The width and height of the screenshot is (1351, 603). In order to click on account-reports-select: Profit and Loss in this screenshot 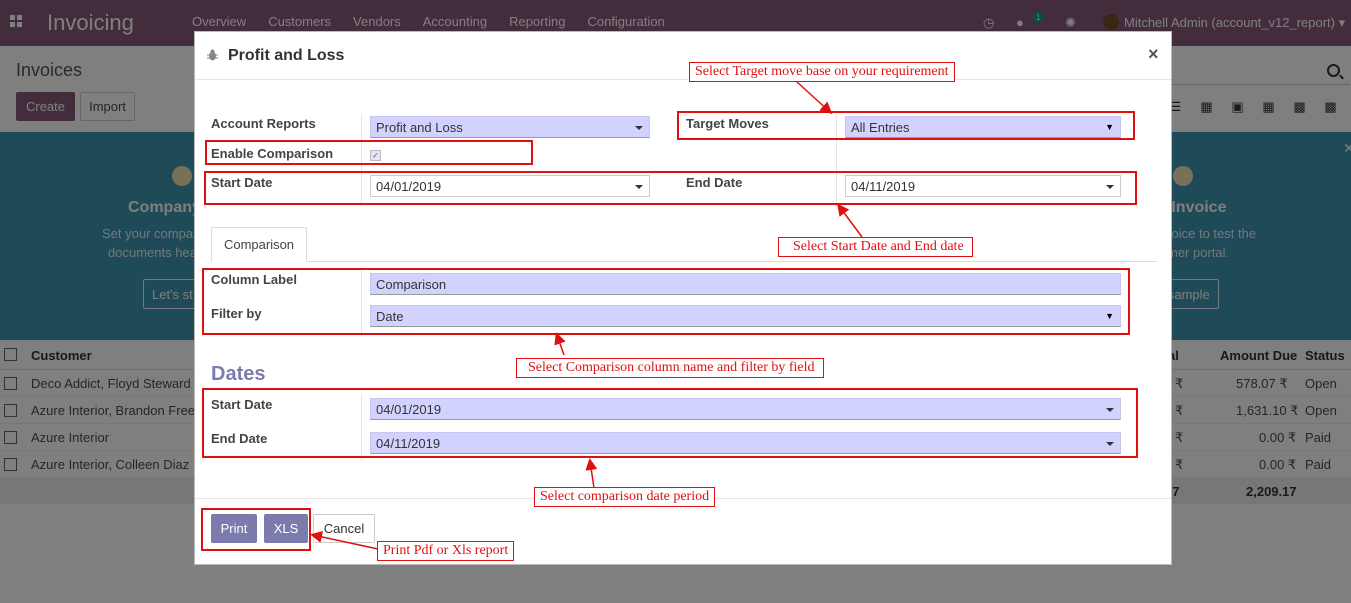, I will do `click(510, 127)`.